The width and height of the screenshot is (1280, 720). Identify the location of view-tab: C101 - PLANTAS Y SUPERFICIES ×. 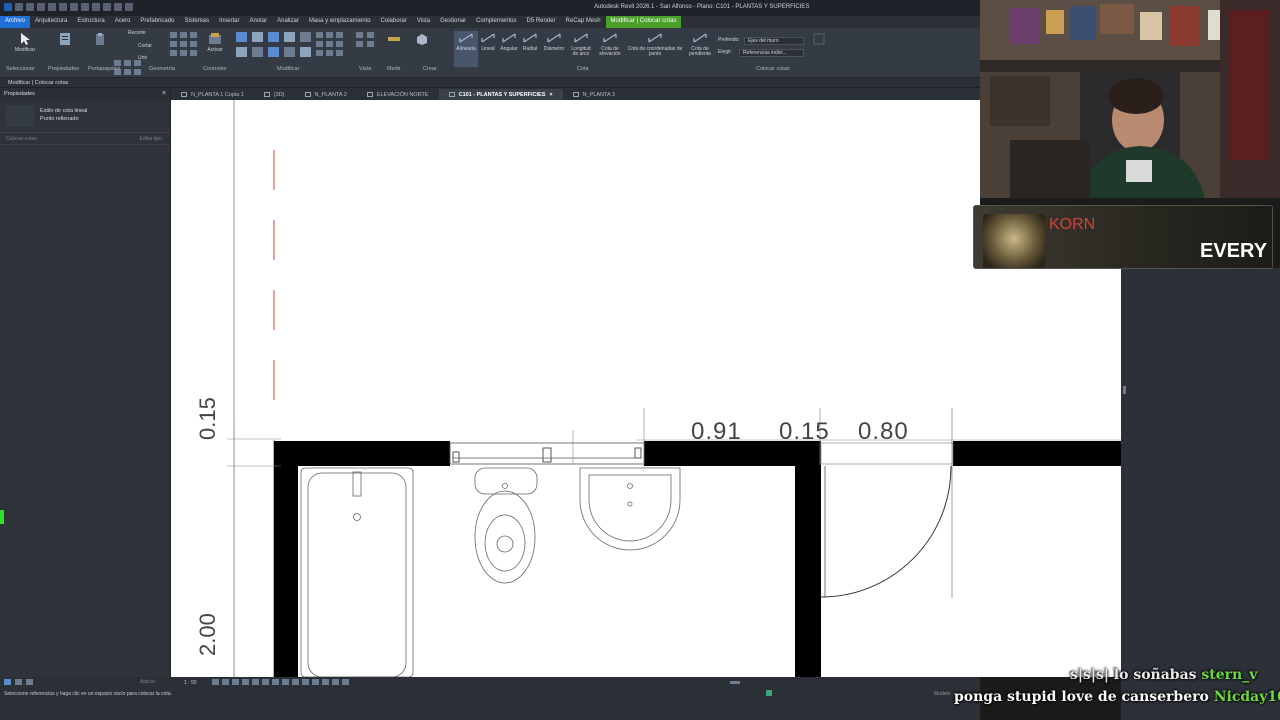
(500, 94).